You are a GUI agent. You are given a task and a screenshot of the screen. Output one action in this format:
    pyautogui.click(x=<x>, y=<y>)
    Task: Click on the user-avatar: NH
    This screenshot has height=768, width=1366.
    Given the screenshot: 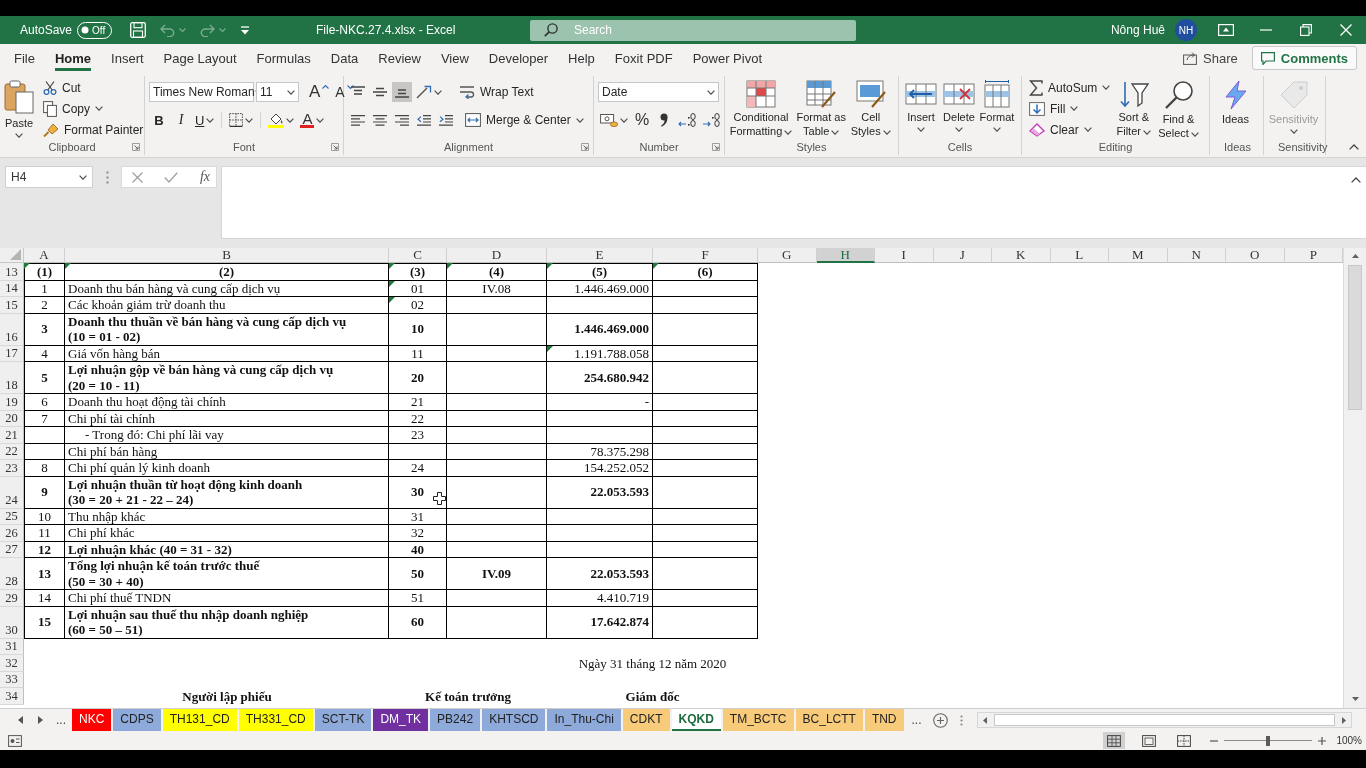 What is the action you would take?
    pyautogui.click(x=1186, y=30)
    